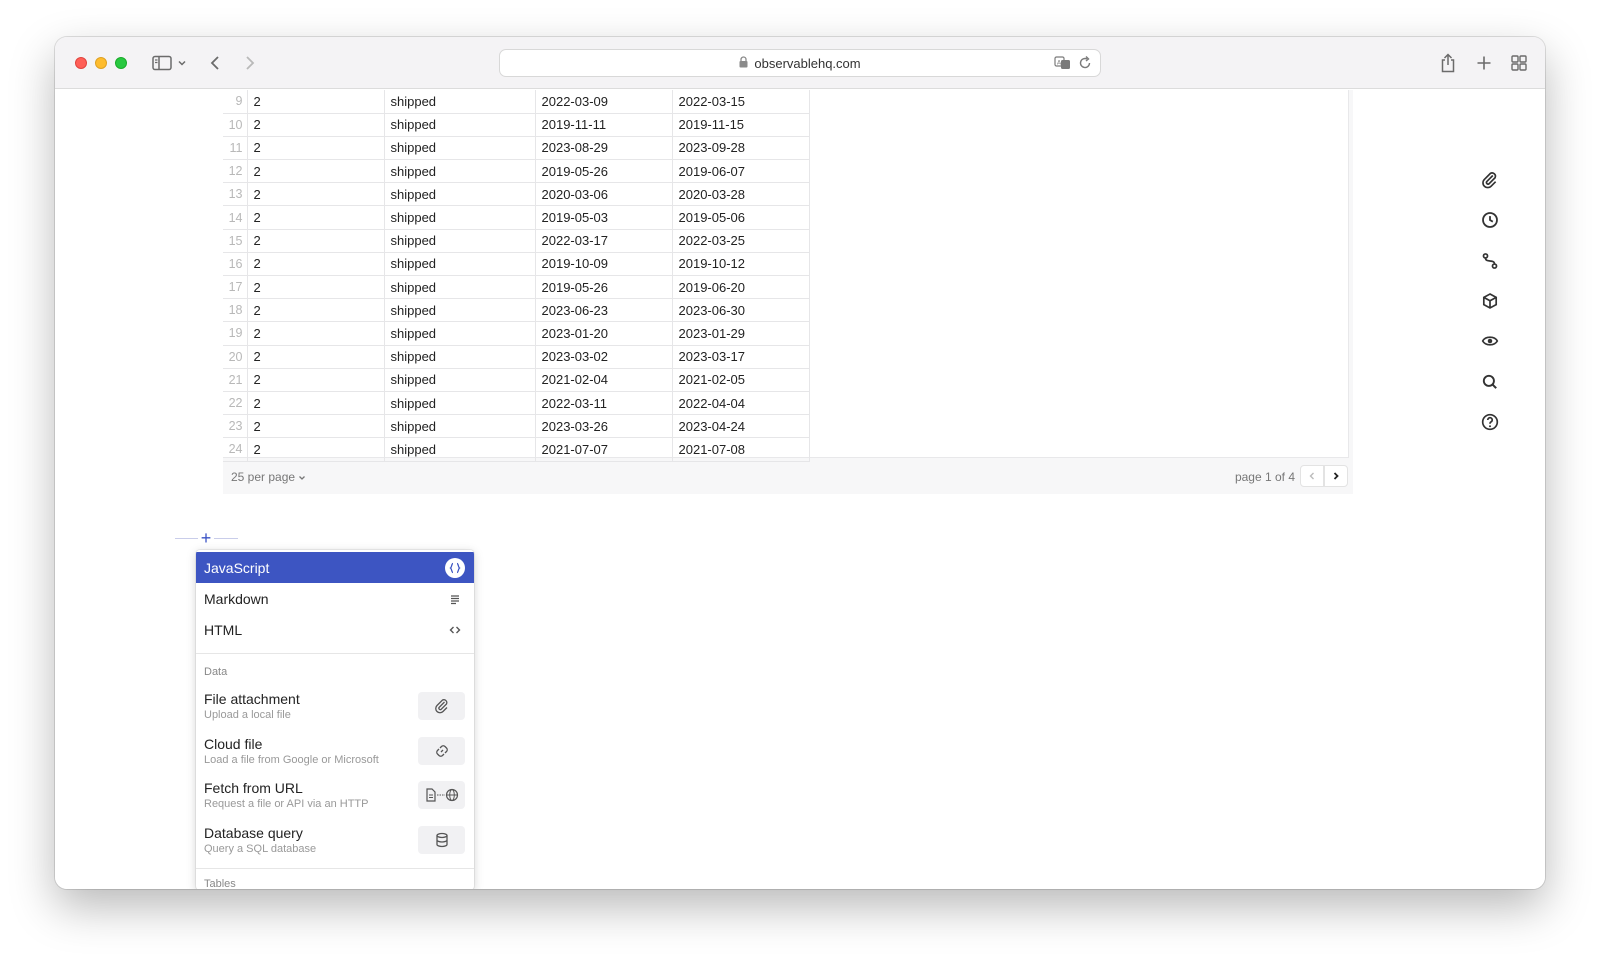 The width and height of the screenshot is (1600, 963). What do you see at coordinates (1490, 341) in the screenshot?
I see `eye-icon` at bounding box center [1490, 341].